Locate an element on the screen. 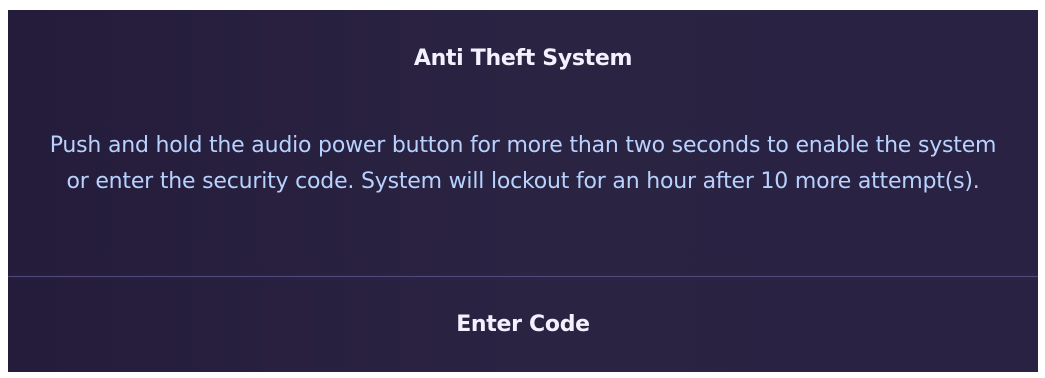 This screenshot has width=1045, height=378. enter-code-label: Enter Code is located at coordinates (523, 324).